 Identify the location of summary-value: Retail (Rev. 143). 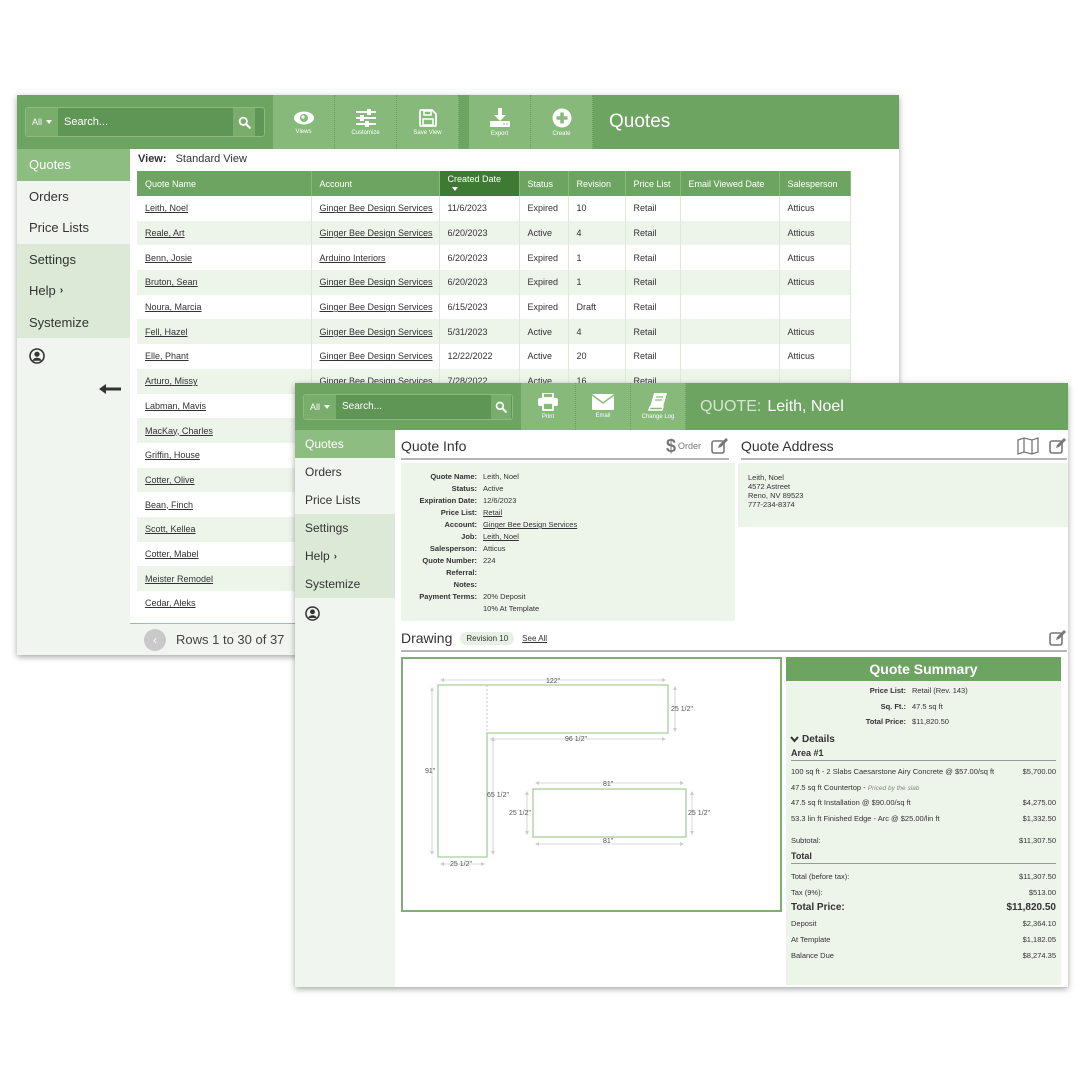
(940, 690).